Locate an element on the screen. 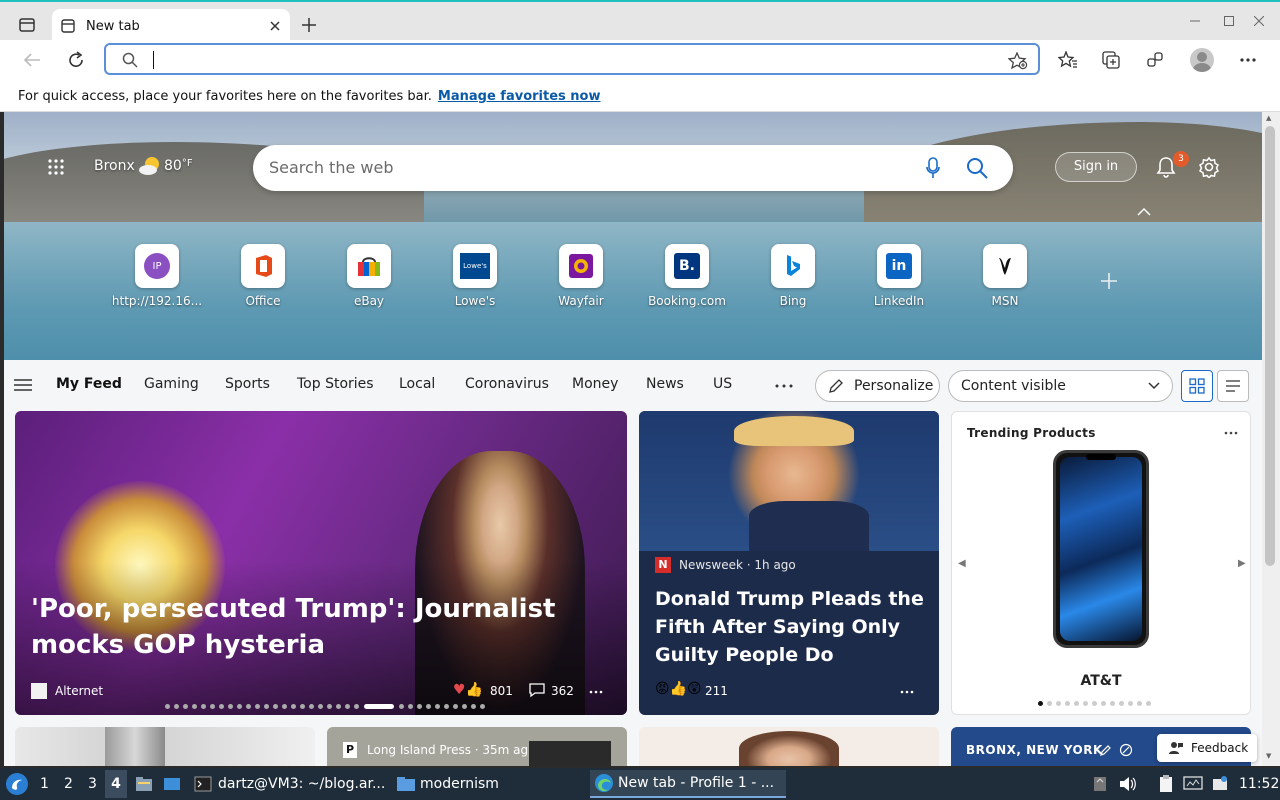  comment-icon is located at coordinates (537, 690).